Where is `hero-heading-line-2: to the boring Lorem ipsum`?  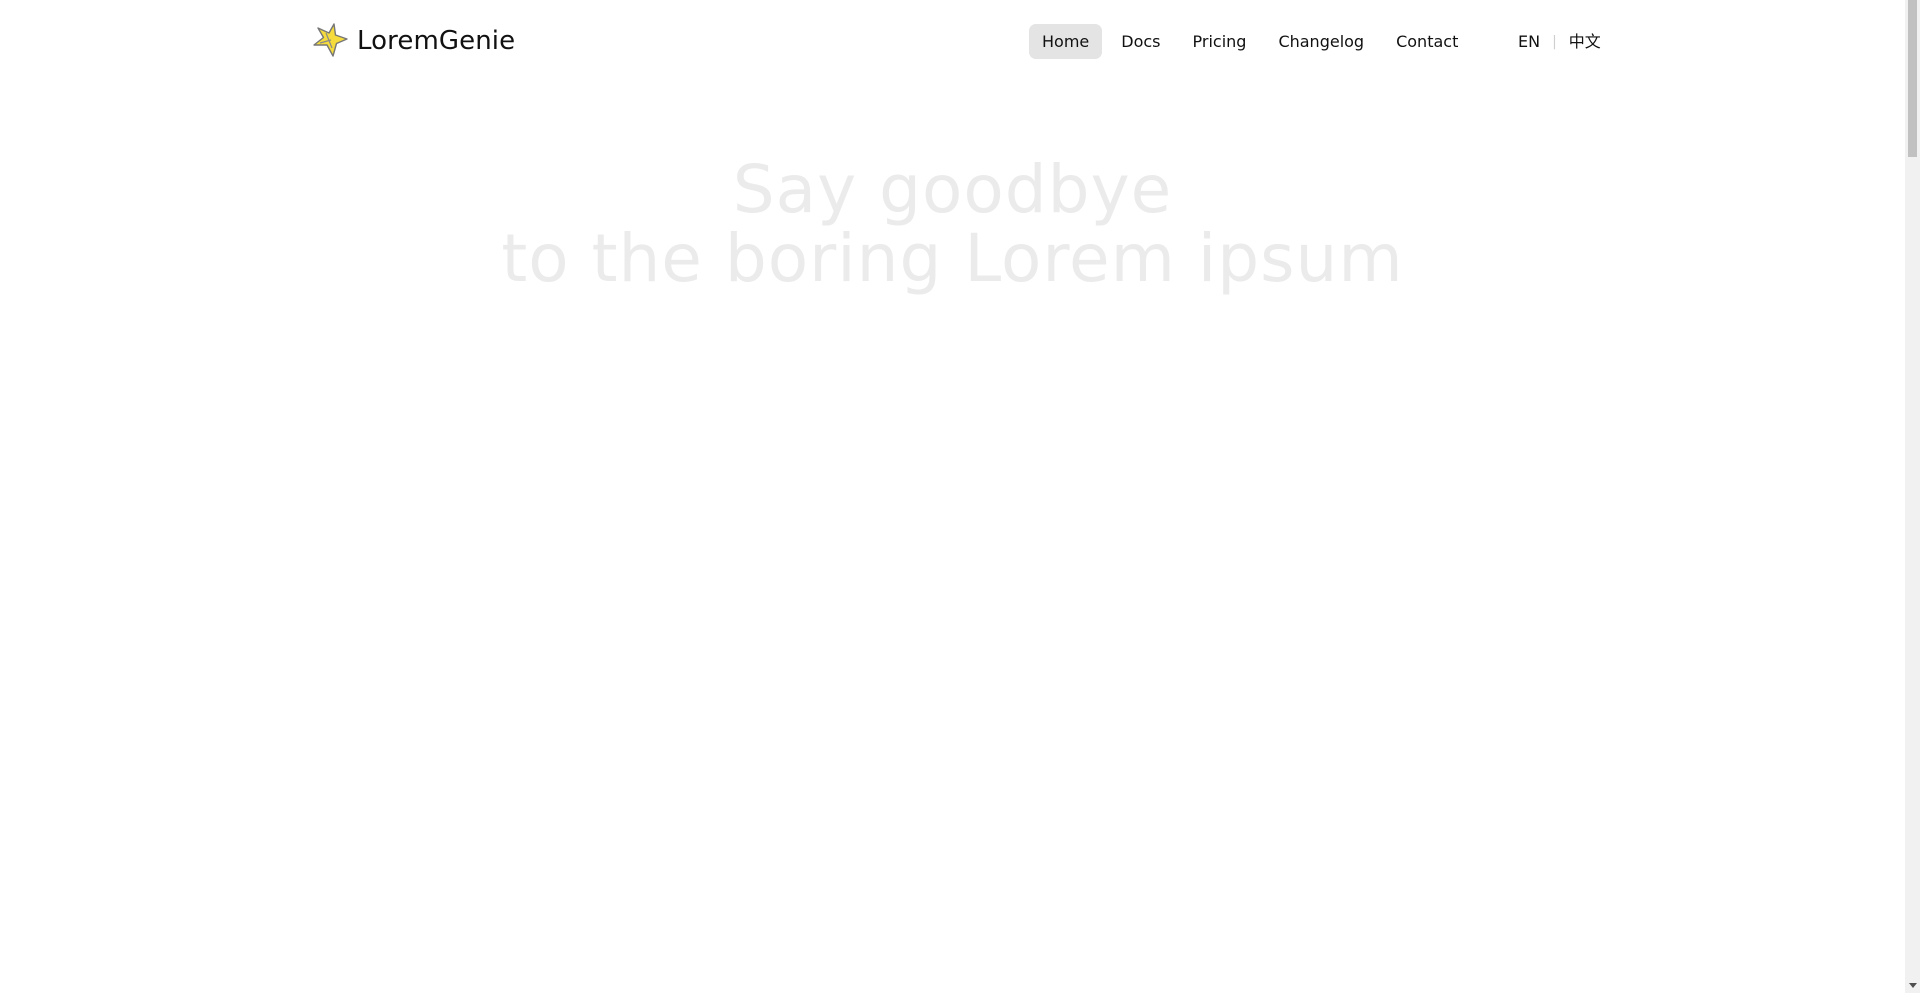
hero-heading-line-2: to the boring Lorem ipsum is located at coordinates (952, 258).